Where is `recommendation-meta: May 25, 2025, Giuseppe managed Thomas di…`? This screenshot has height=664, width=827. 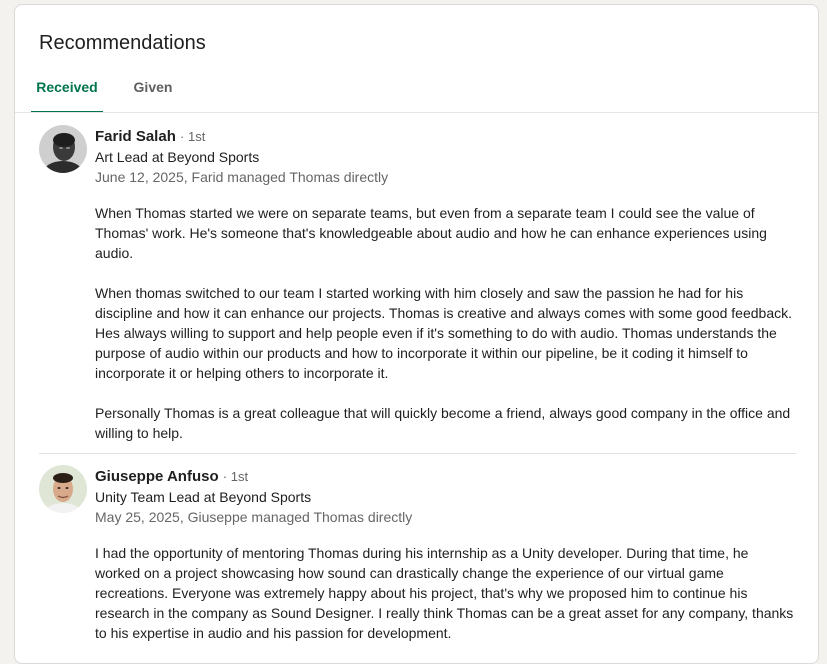
recommendation-meta: May 25, 2025, Giuseppe managed Thomas di… is located at coordinates (254, 517).